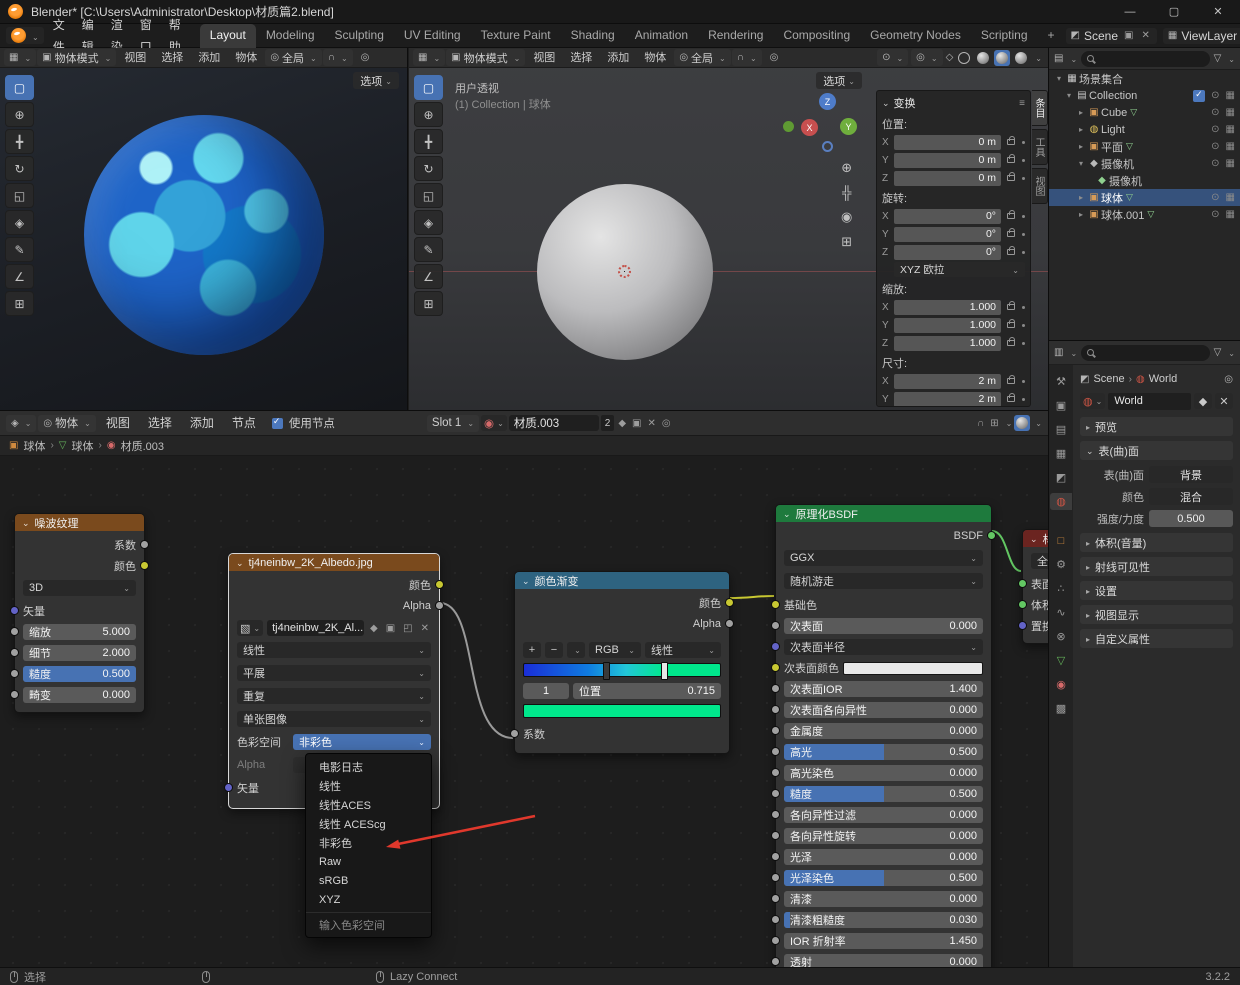 Image resolution: width=1240 pixels, height=985 pixels. I want to click on tab-compositing: Compositing, so click(816, 36).